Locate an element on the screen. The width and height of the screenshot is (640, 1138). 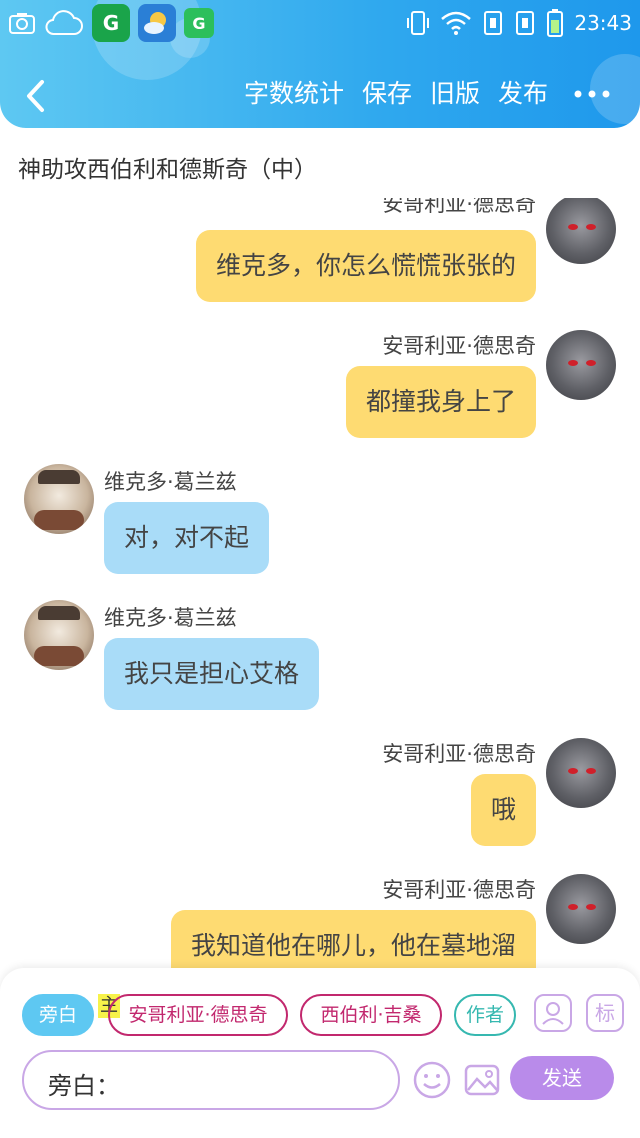
title-bar: 神助攻西伯利和德斯奇（中） is located at coordinates (320, 167).